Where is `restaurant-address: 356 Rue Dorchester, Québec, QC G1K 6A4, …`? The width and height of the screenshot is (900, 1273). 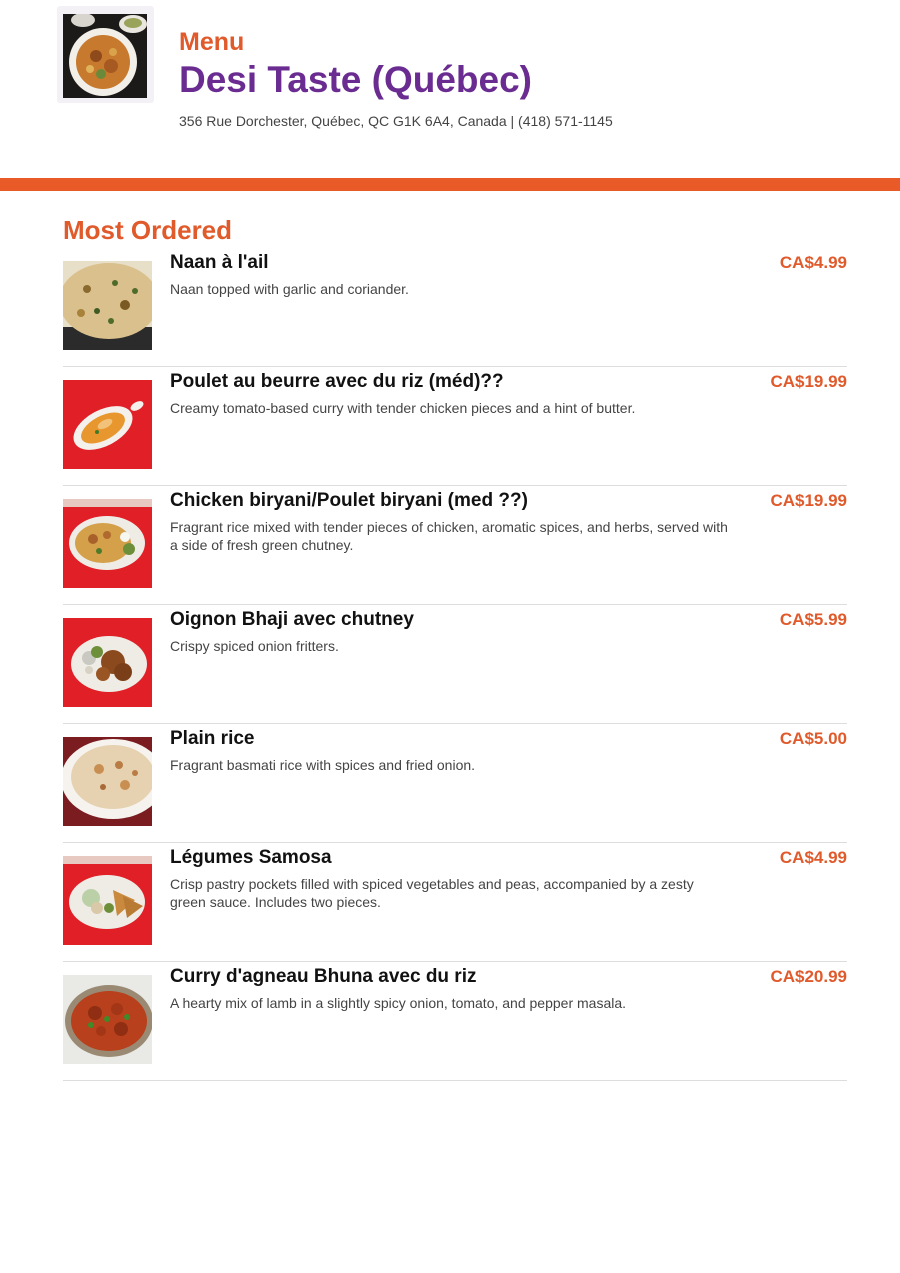
restaurant-address: 356 Rue Dorchester, Québec, QC G1K 6A4, … is located at coordinates (396, 121).